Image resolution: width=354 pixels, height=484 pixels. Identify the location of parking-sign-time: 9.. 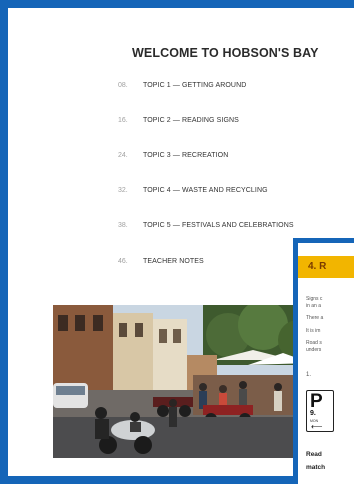
(313, 413).